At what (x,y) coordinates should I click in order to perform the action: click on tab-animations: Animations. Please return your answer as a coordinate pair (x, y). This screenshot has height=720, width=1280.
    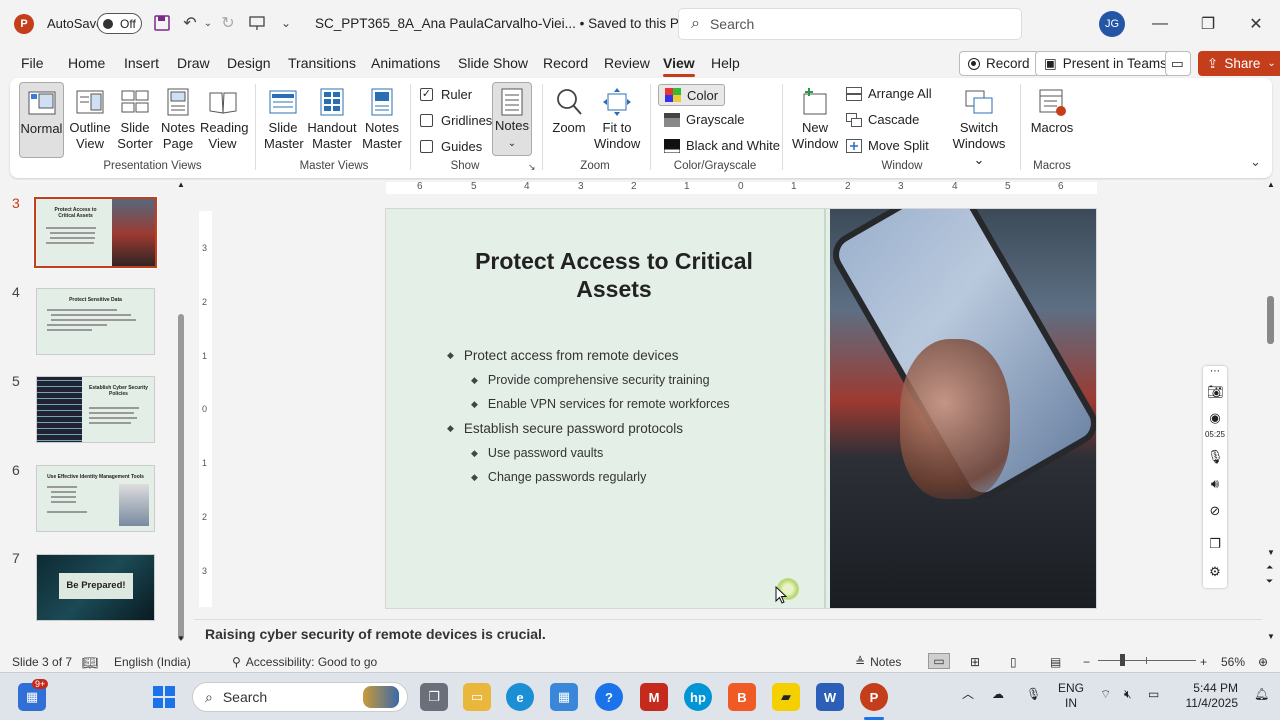
    Looking at the image, I should click on (405, 63).